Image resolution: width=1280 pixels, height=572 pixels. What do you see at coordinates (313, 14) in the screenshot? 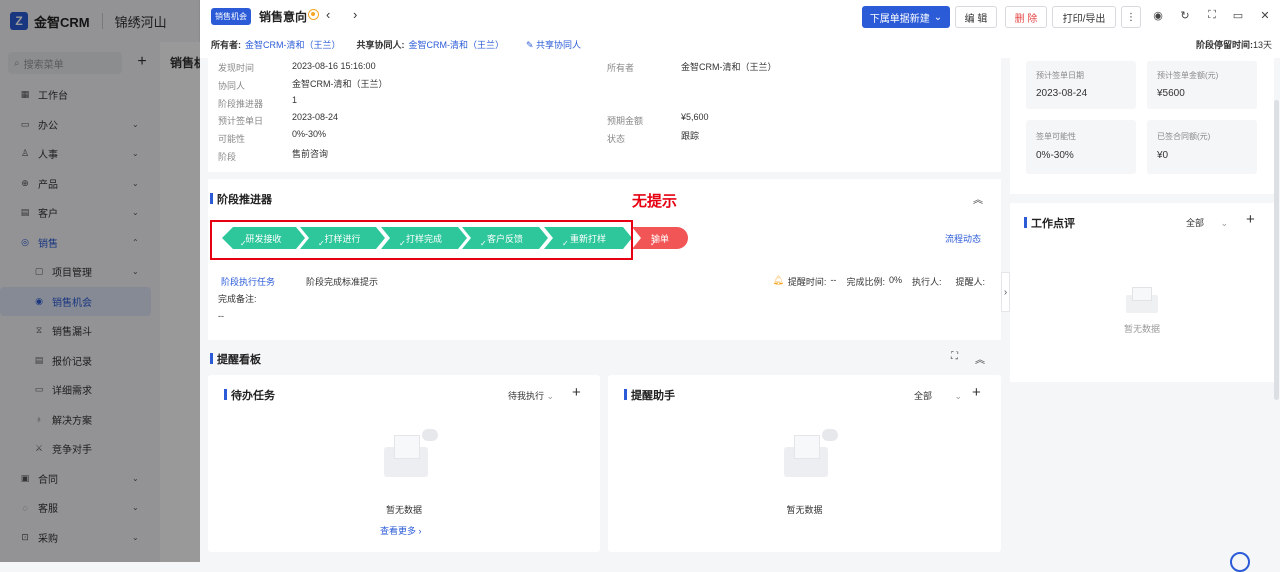
I see `follow-icon` at bounding box center [313, 14].